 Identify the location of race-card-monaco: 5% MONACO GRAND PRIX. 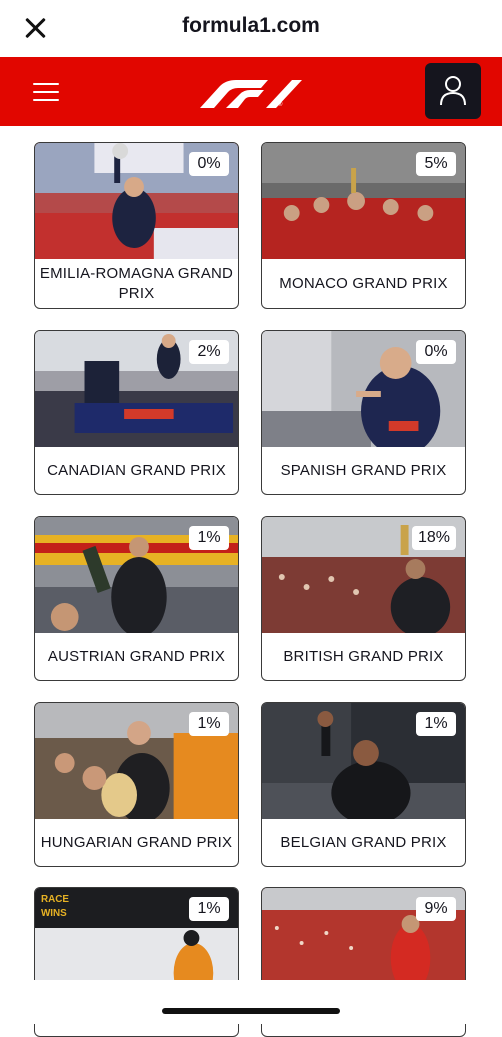
(363, 225).